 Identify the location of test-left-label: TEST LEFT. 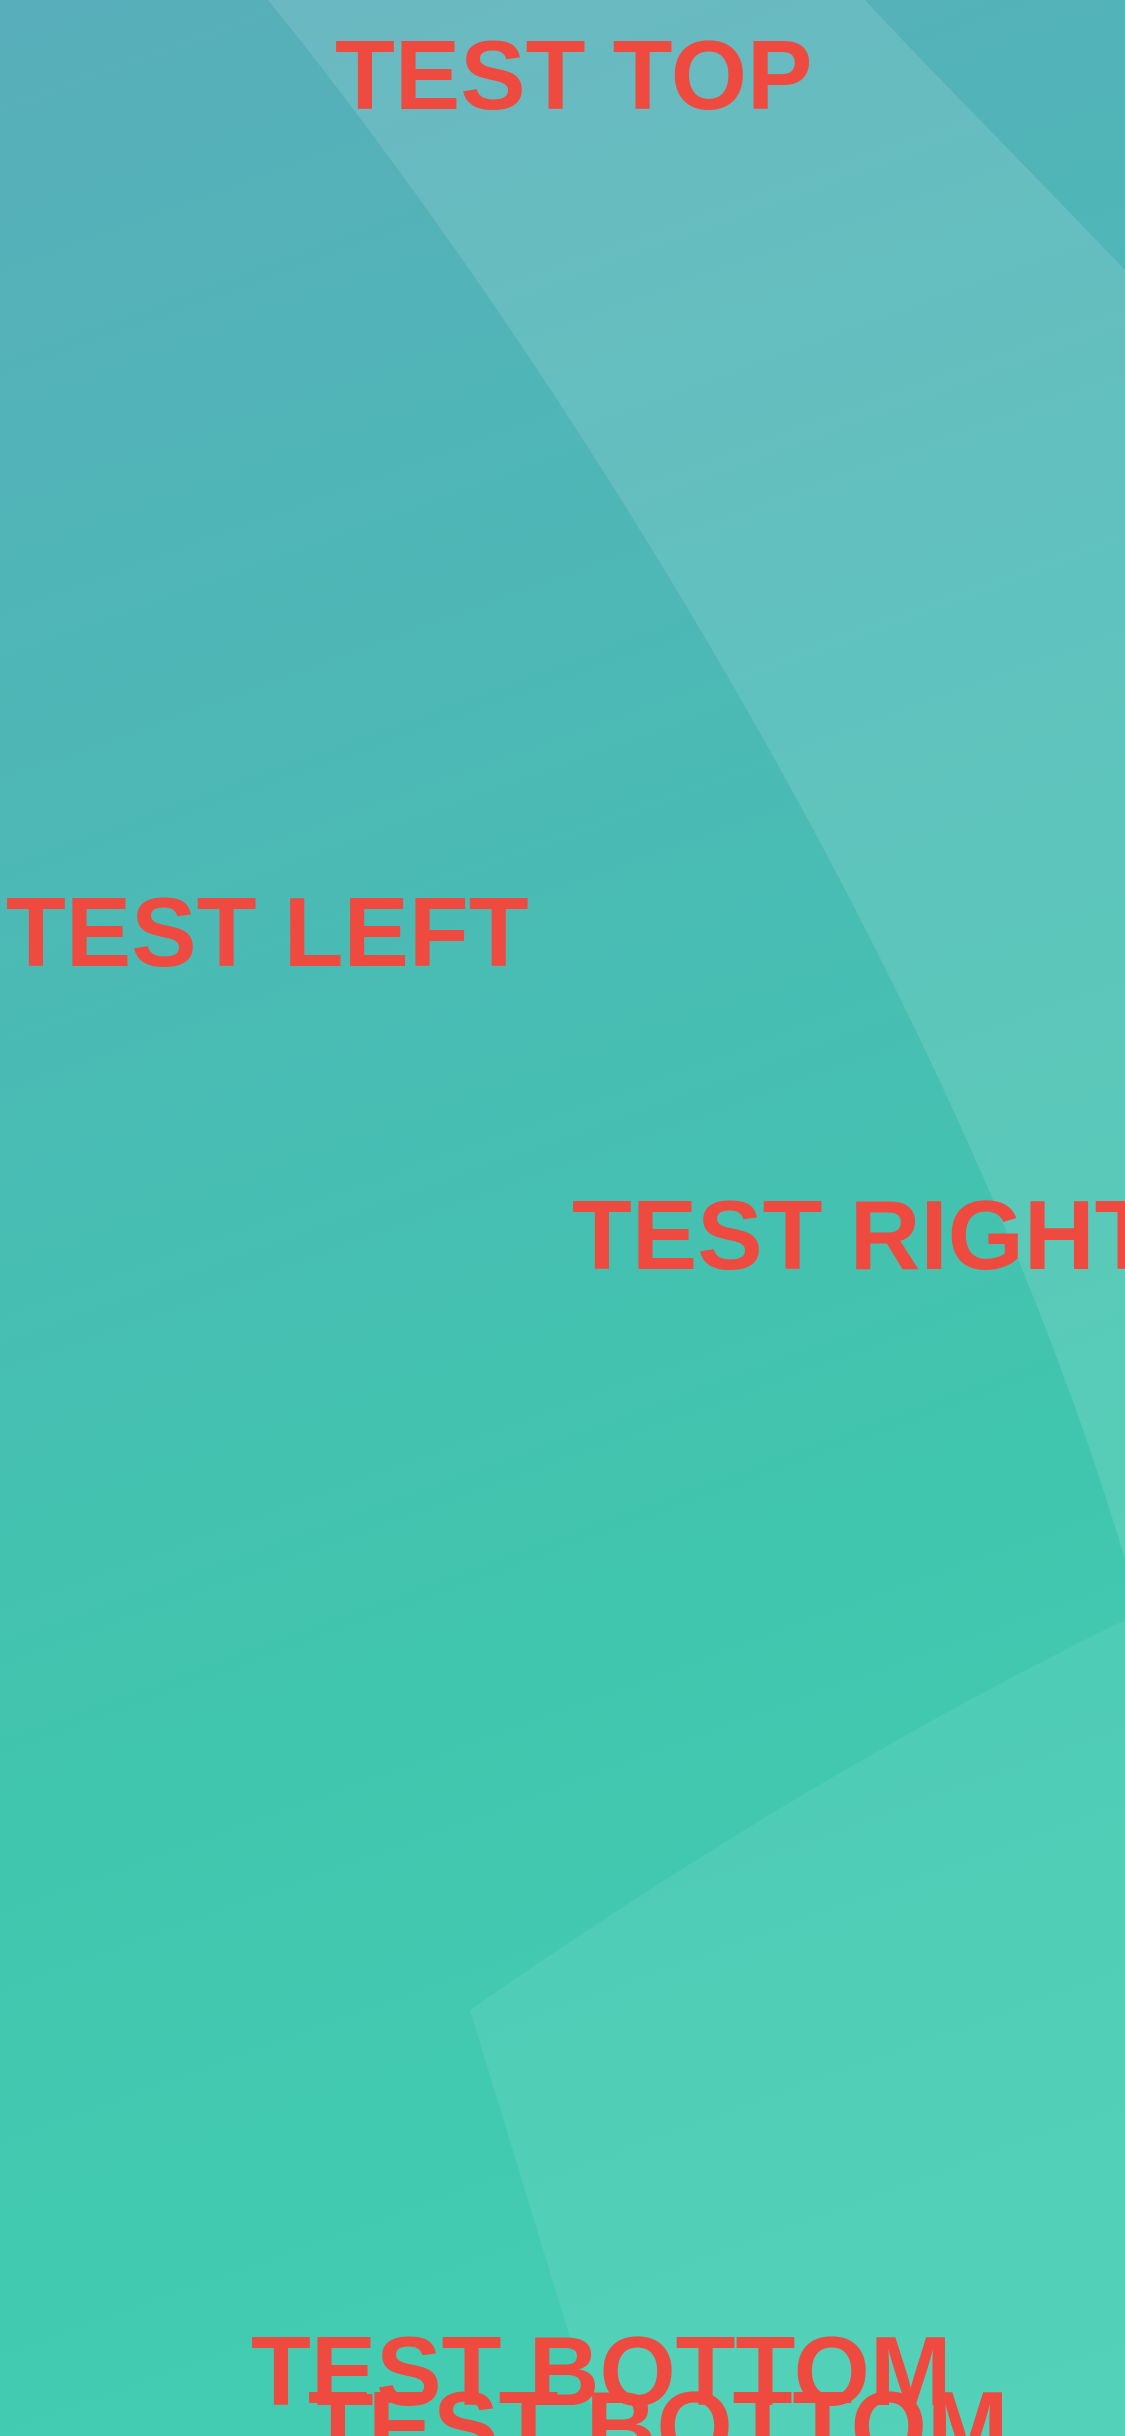
(267, 932).